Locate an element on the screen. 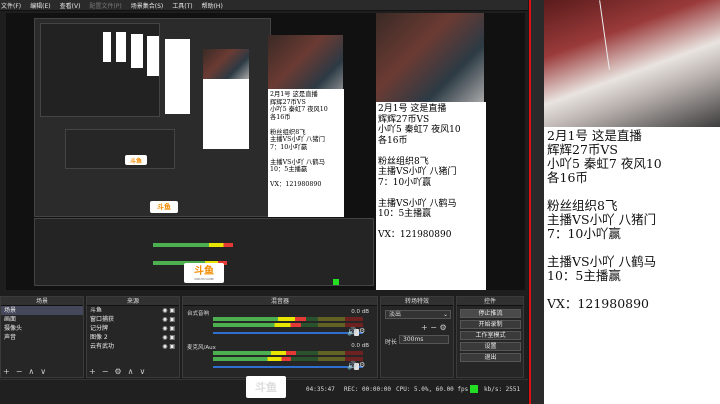 This screenshot has width=720, height=404. scene-item: 声音 is located at coordinates (42, 337).